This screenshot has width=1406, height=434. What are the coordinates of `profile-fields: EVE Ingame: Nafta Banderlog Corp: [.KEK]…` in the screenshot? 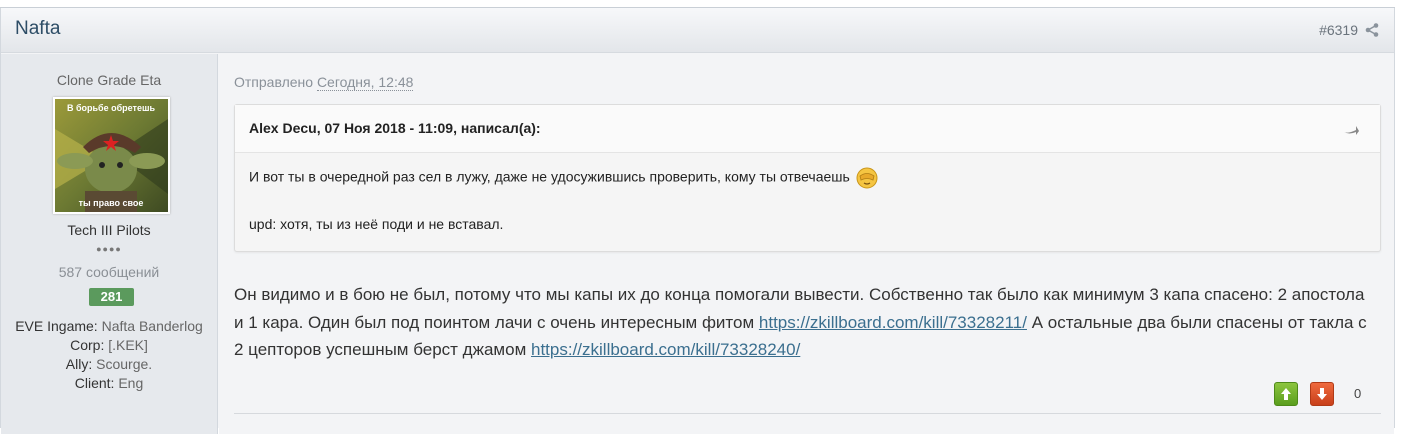 It's located at (109, 355).